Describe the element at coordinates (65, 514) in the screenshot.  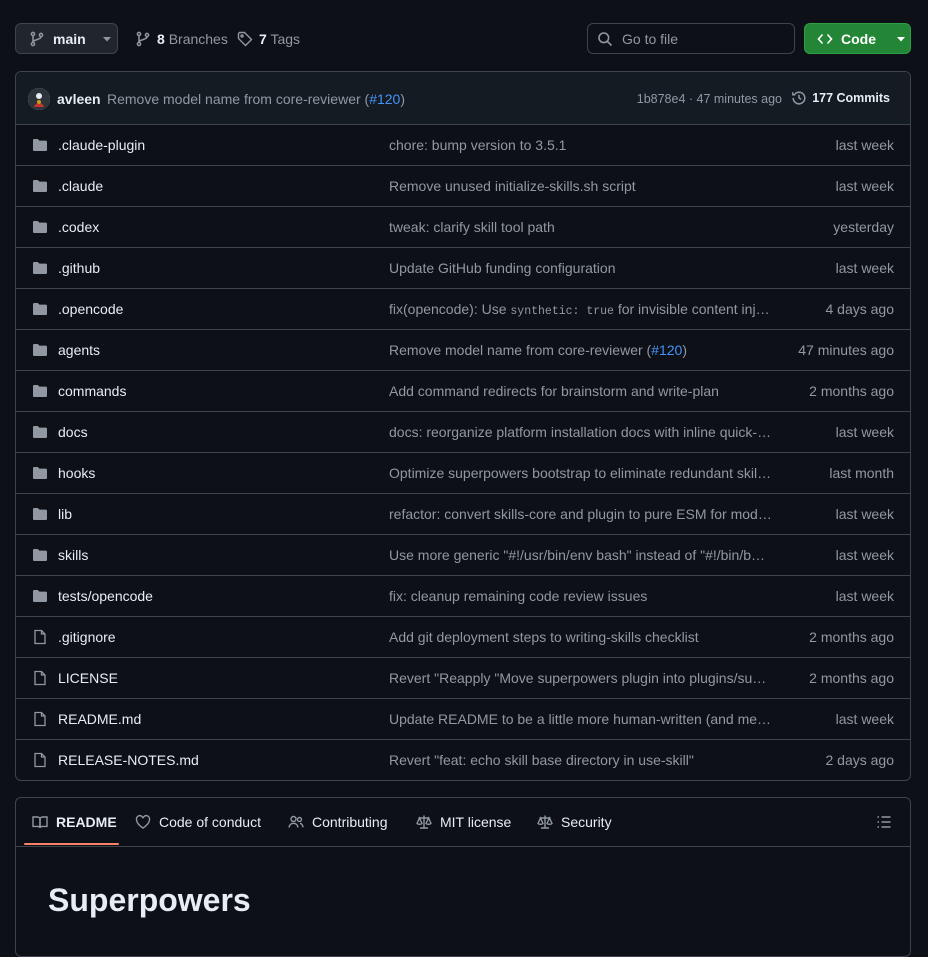
I see `file-name-link: lib` at that location.